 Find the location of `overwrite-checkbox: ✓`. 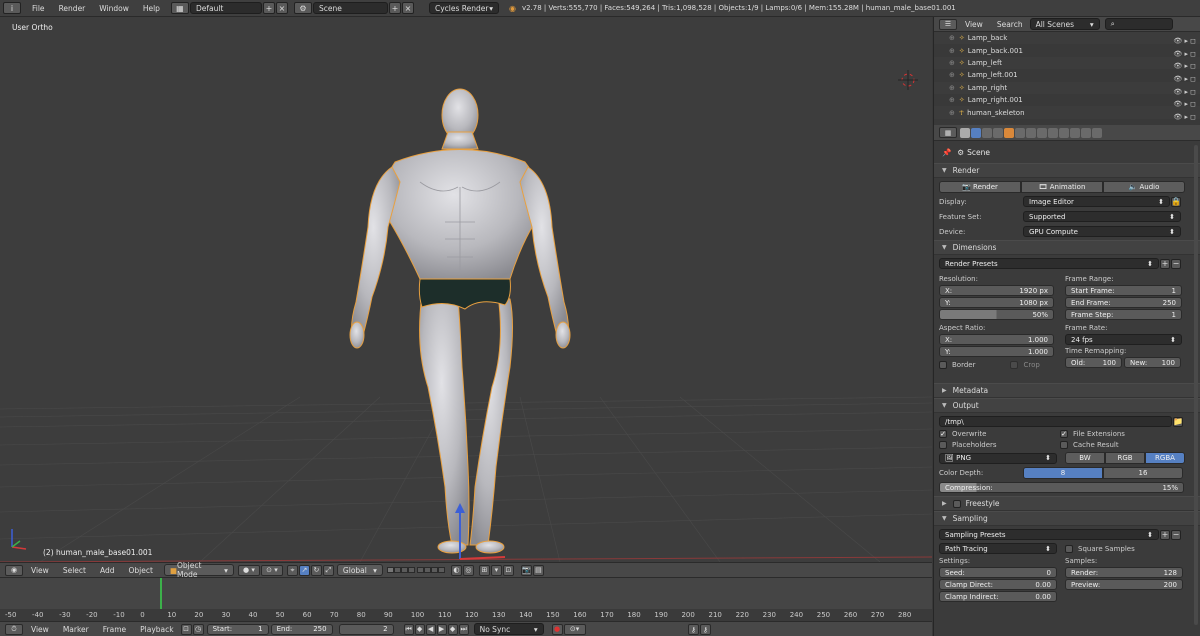

overwrite-checkbox: ✓ is located at coordinates (943, 434).